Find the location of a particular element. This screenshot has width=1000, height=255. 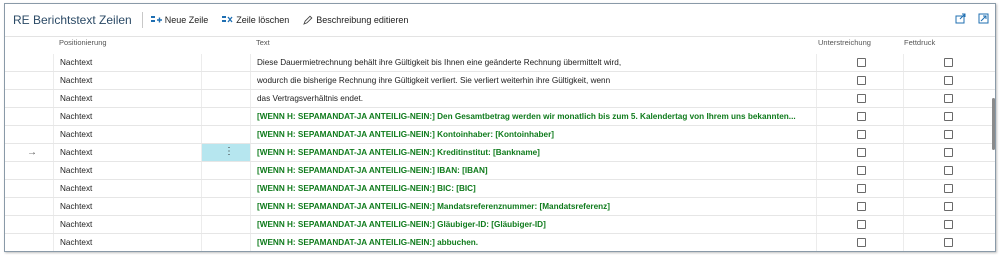

delete-line-icon is located at coordinates (227, 19).